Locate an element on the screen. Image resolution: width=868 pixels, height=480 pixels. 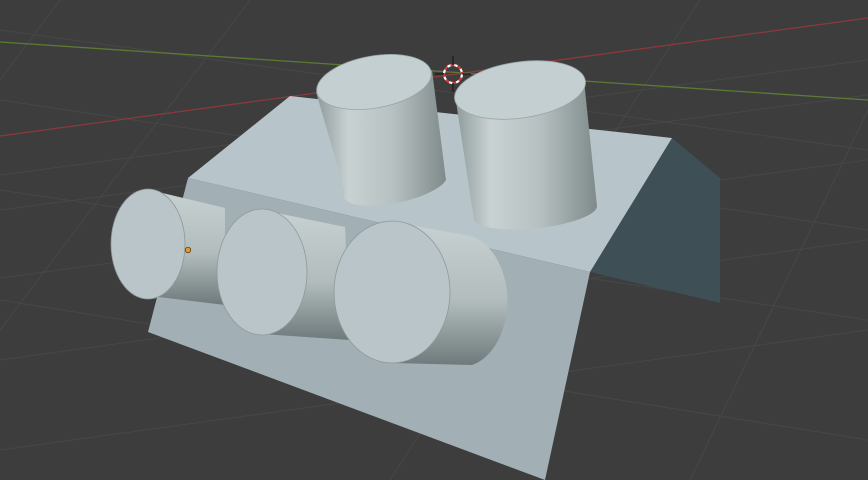
object-origin-dot is located at coordinates (188, 250).